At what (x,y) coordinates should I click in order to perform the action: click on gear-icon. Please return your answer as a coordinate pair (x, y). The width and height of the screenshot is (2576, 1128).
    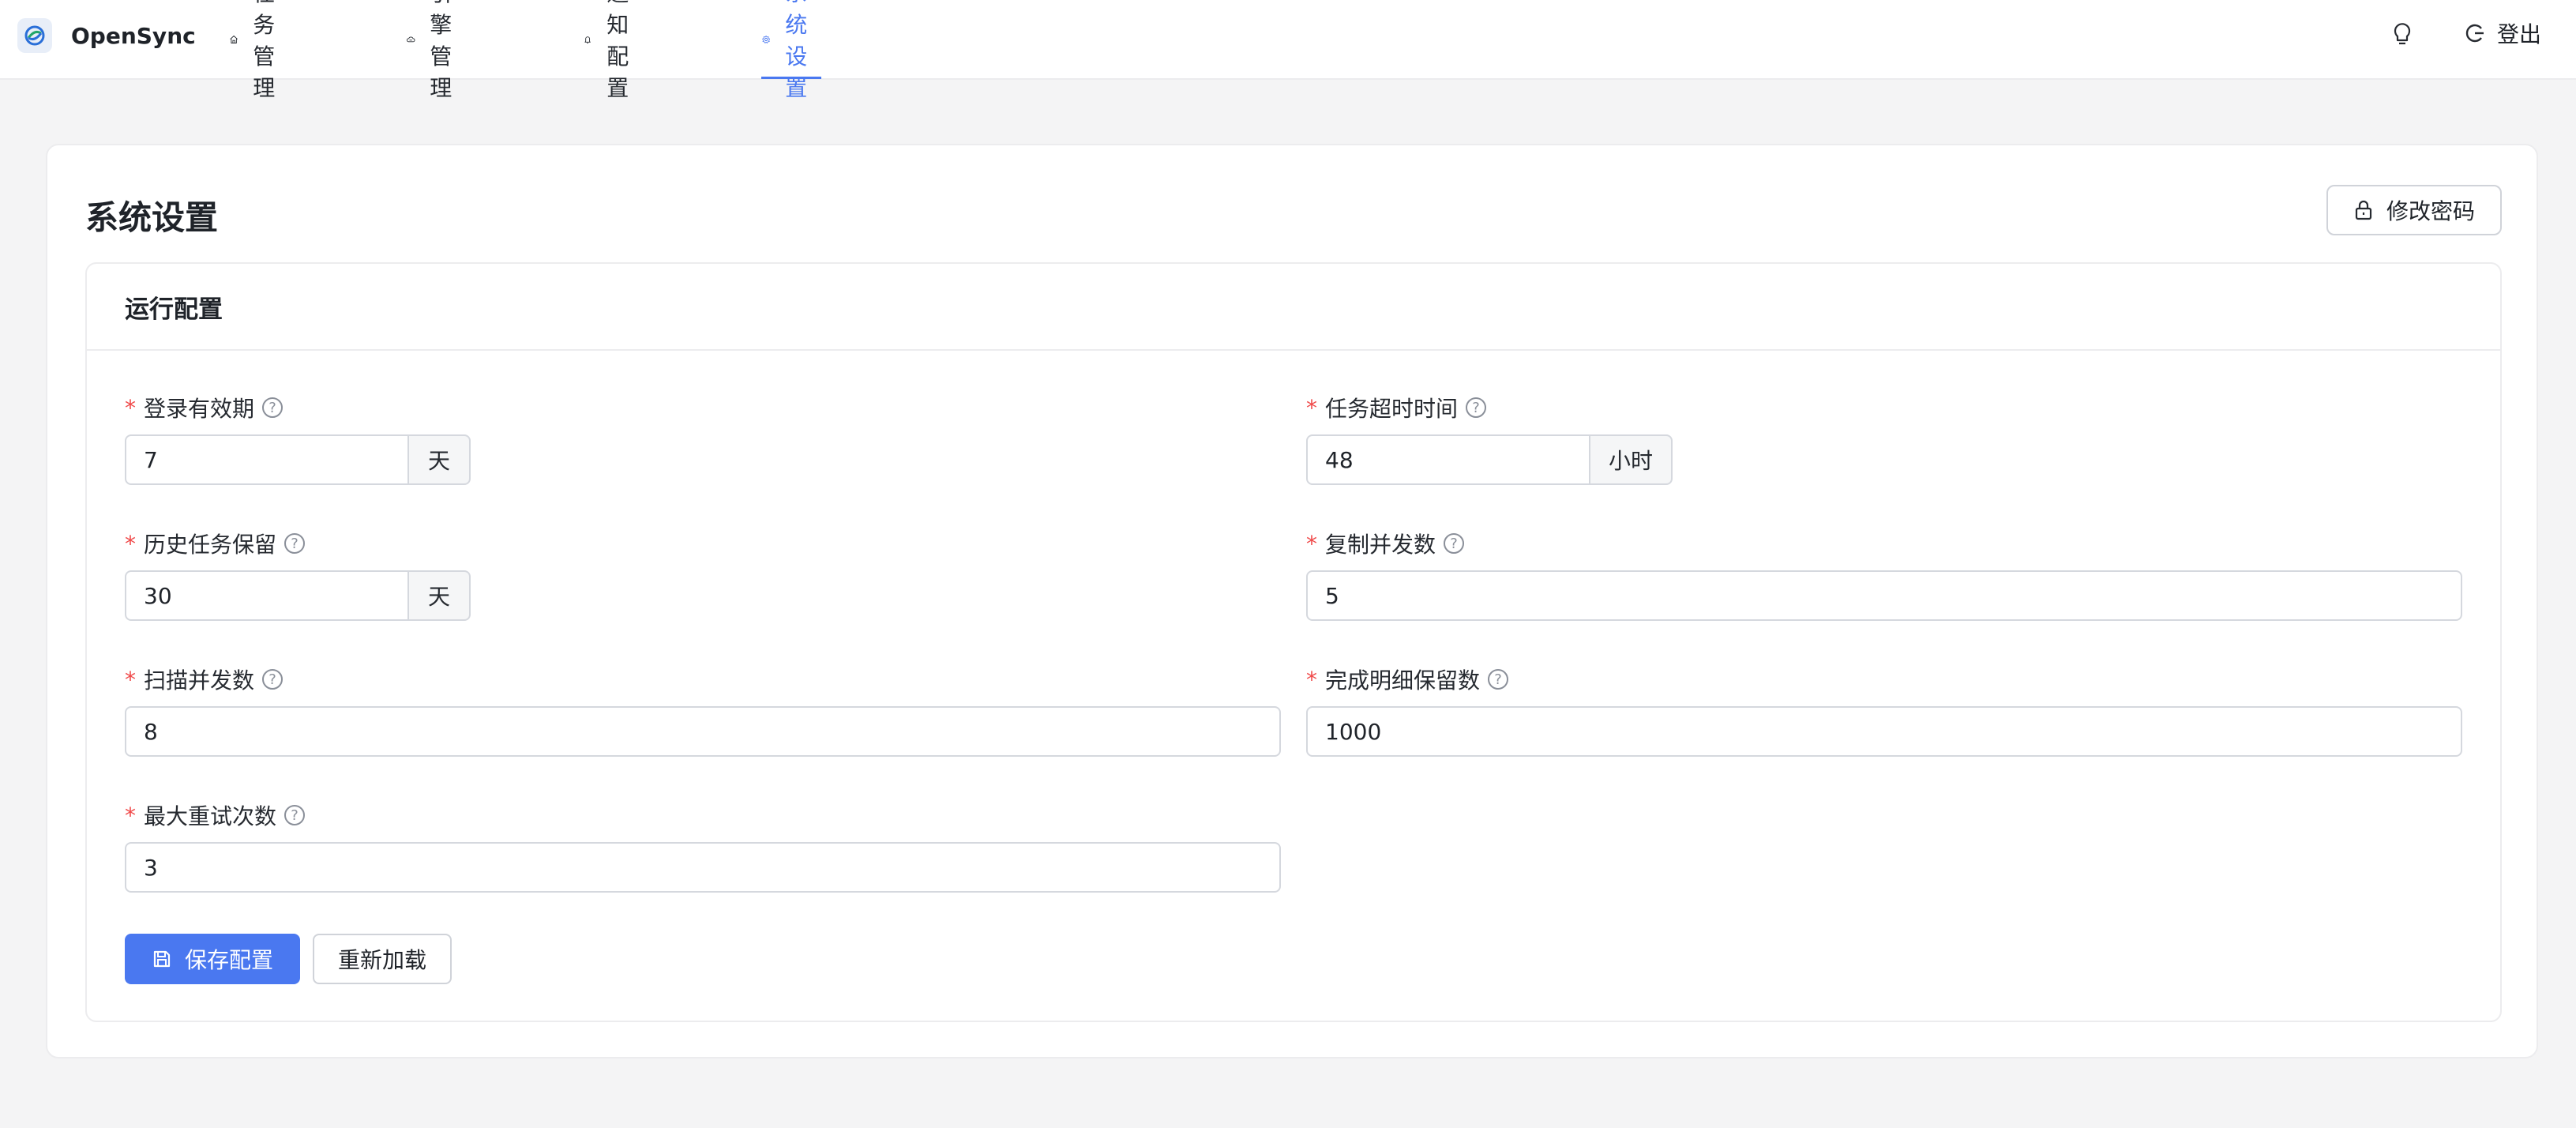
    Looking at the image, I should click on (766, 39).